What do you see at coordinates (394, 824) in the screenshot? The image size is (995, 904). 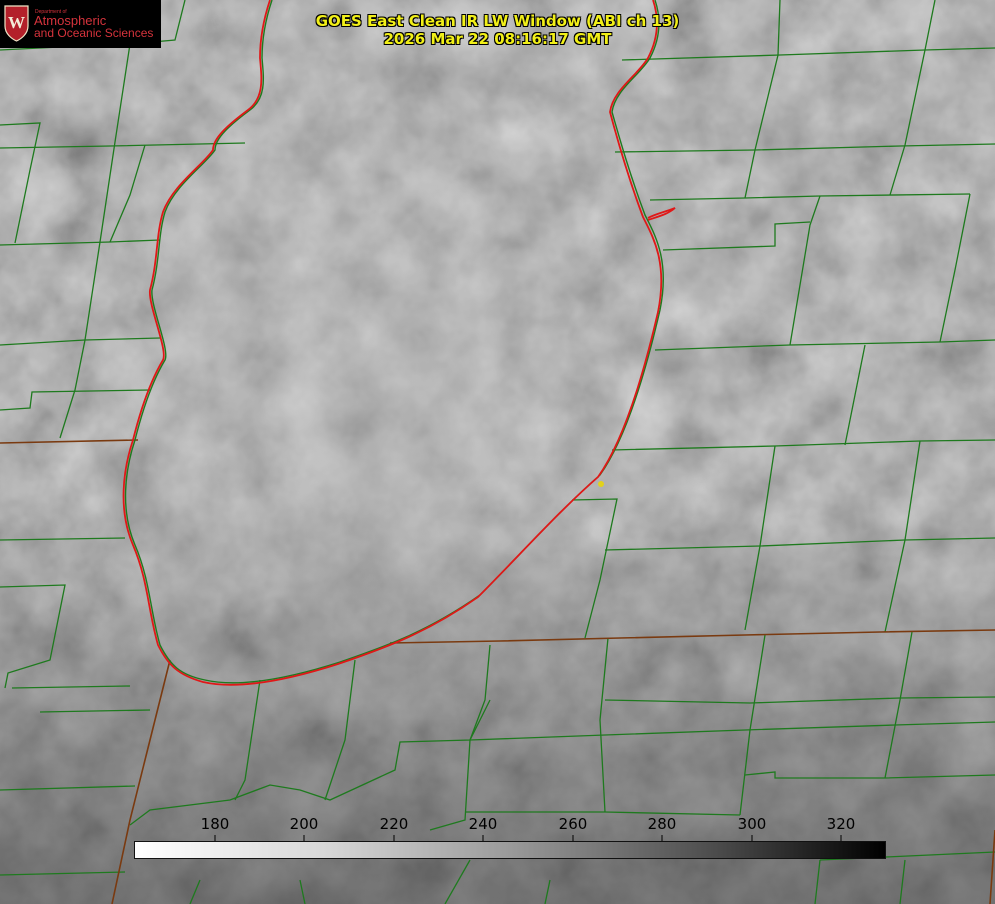 I see `colorbar-label: 220` at bounding box center [394, 824].